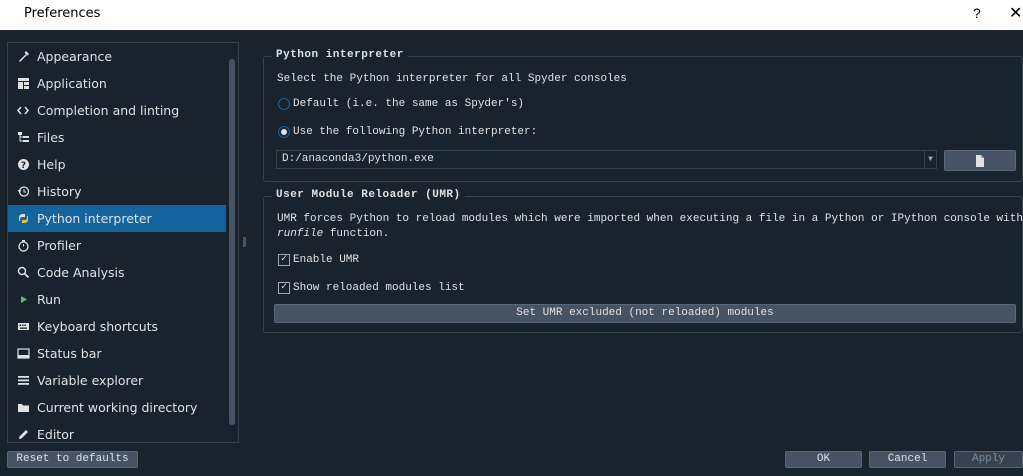  Describe the element at coordinates (117, 353) in the screenshot. I see `sidebar-item-status-bar: Status bar` at that location.